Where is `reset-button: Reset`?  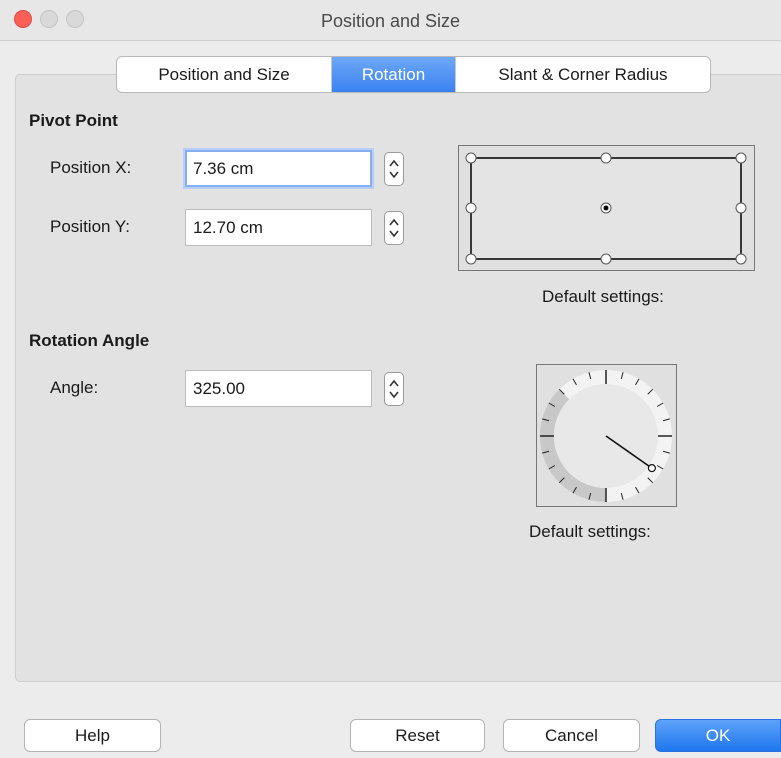 reset-button: Reset is located at coordinates (417, 735).